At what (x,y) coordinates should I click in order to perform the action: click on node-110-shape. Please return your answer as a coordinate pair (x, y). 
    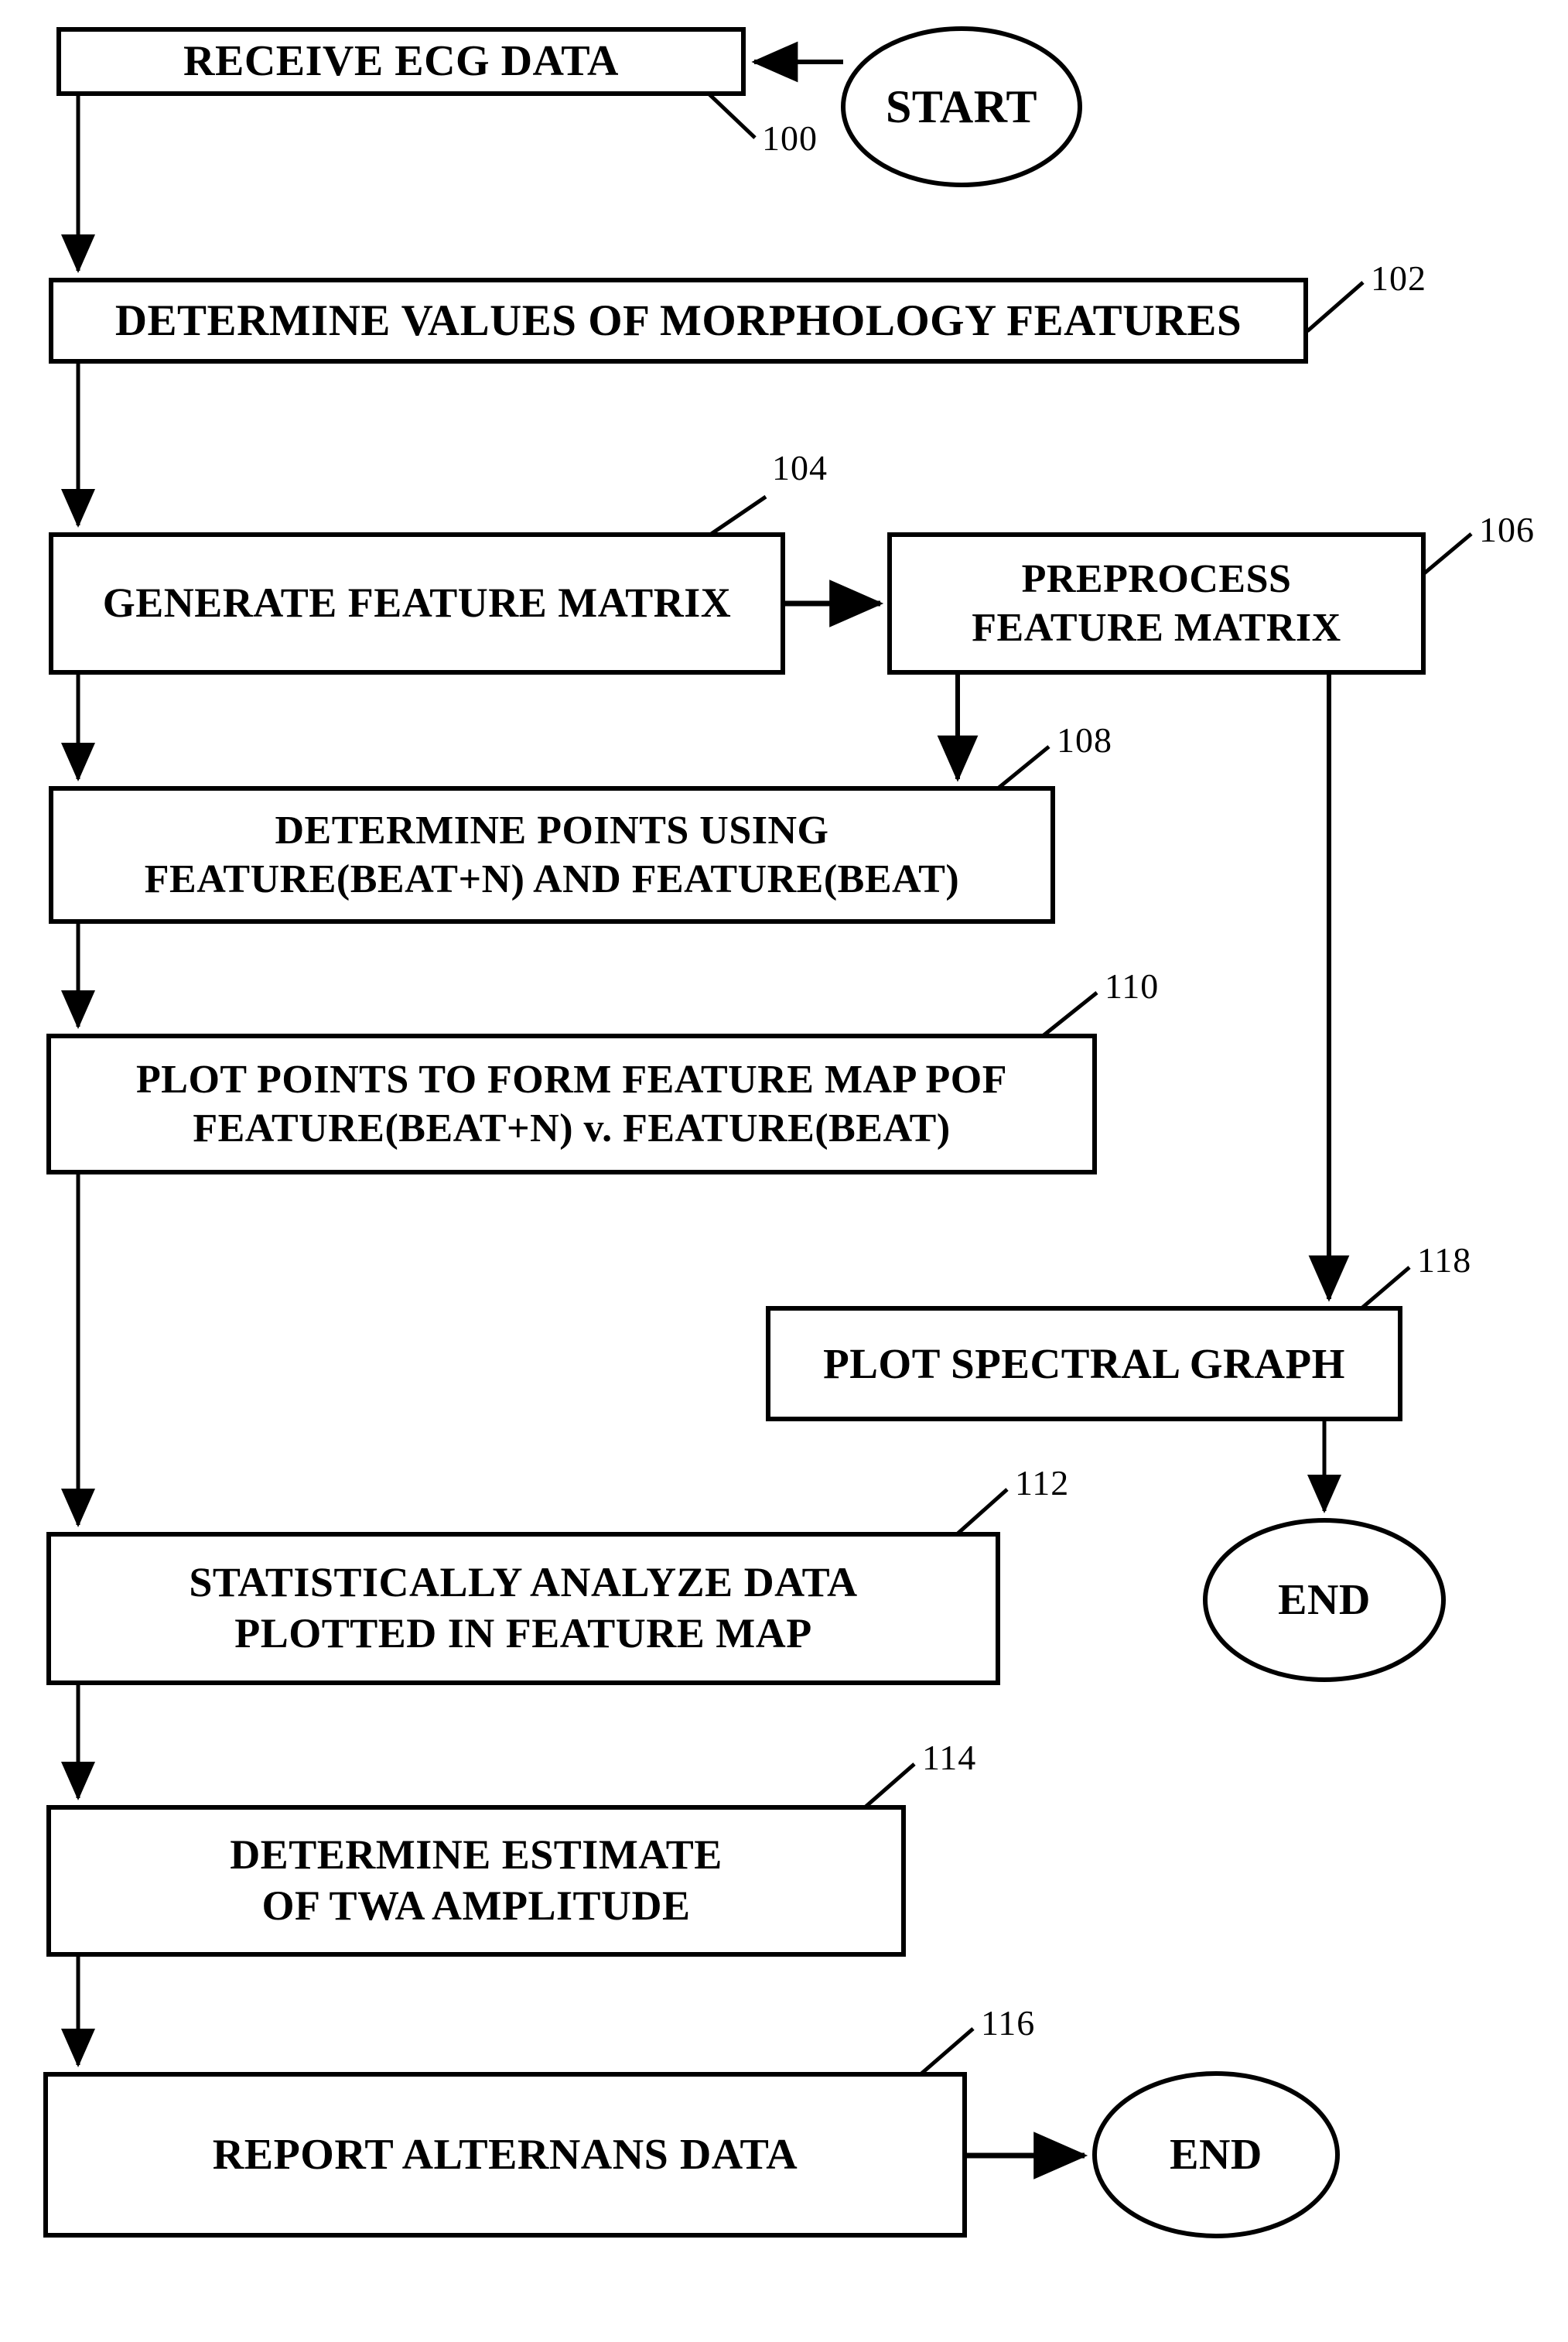
    Looking at the image, I should click on (571, 1104).